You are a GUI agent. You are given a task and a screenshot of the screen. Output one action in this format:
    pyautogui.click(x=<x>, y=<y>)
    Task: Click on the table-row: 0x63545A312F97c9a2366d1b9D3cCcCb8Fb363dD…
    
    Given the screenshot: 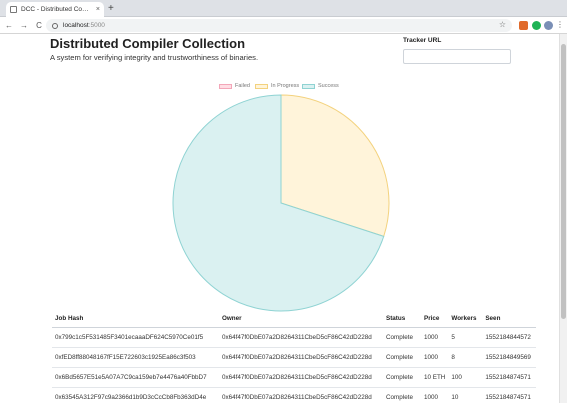 What is the action you would take?
    pyautogui.click(x=294, y=395)
    